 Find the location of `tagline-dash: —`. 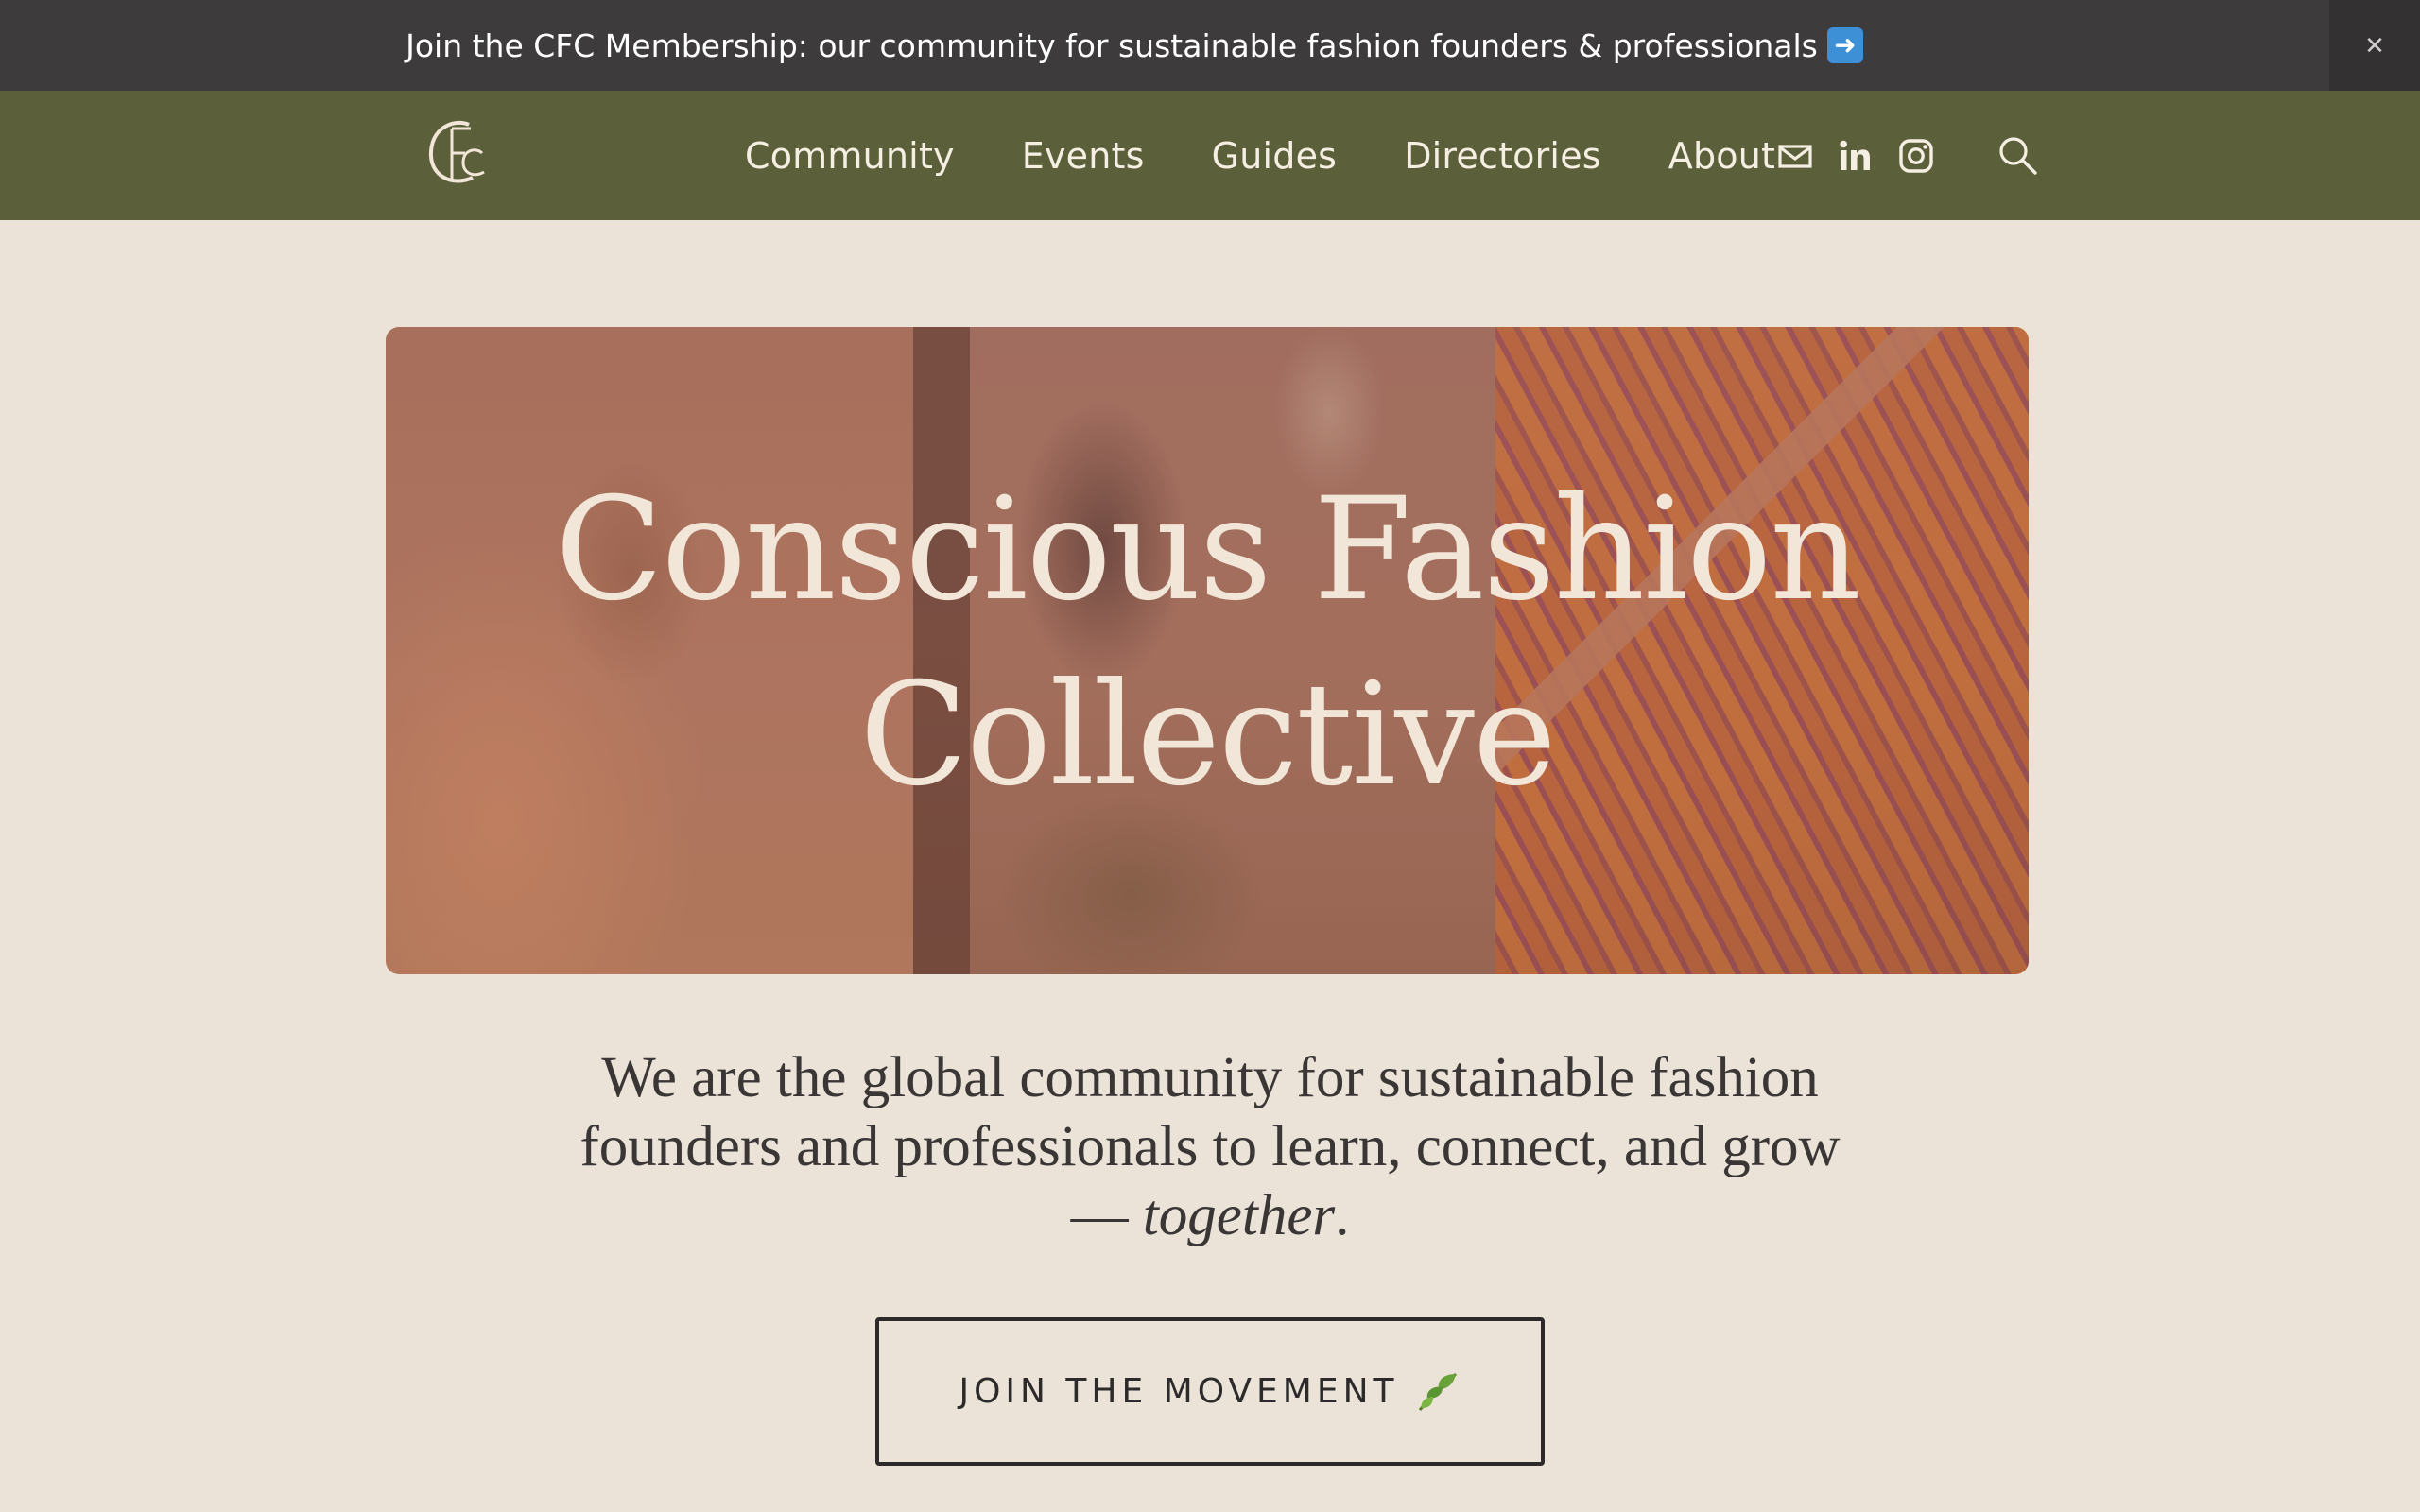

tagline-dash: — is located at coordinates (1099, 1215).